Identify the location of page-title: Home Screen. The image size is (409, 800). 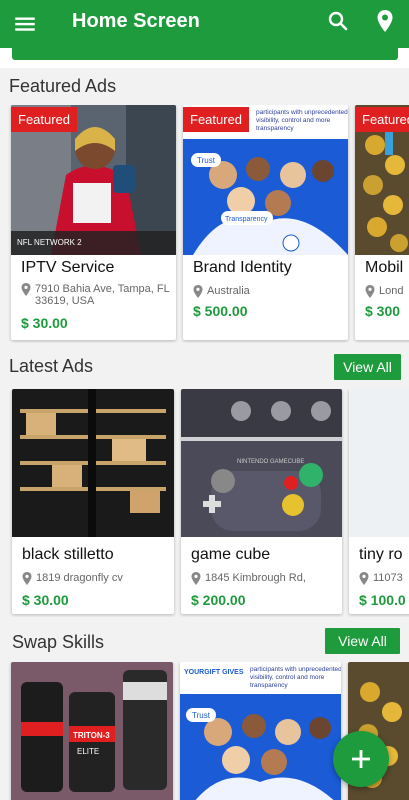
(136, 21).